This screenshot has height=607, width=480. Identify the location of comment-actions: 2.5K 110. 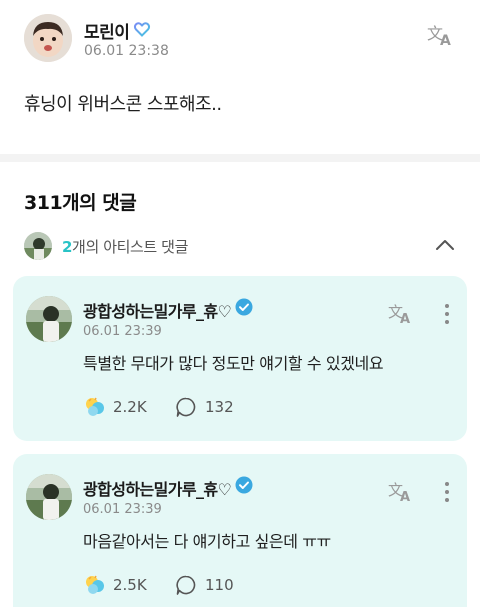
(233, 585).